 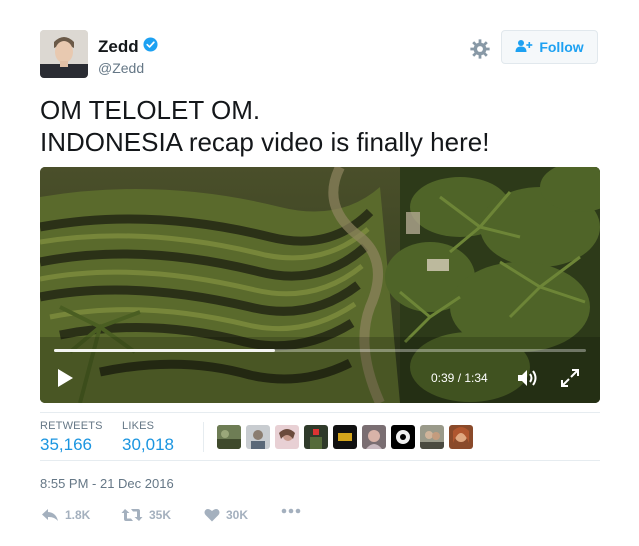 I want to click on volume-button, so click(x=528, y=378).